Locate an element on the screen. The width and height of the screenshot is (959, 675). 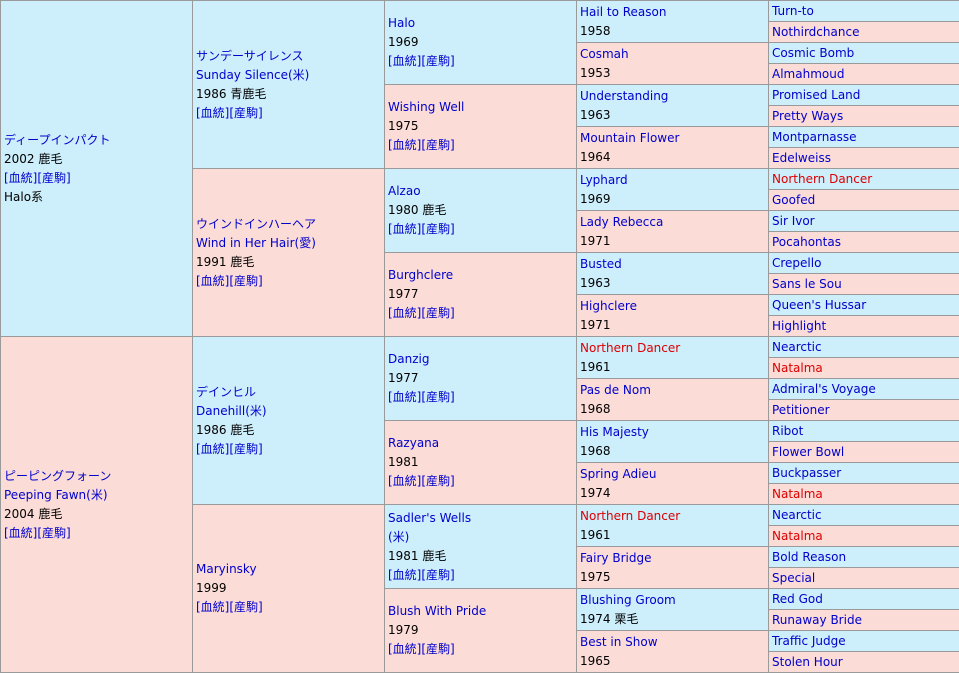
gen5-name-link: Crepello is located at coordinates (796, 263).